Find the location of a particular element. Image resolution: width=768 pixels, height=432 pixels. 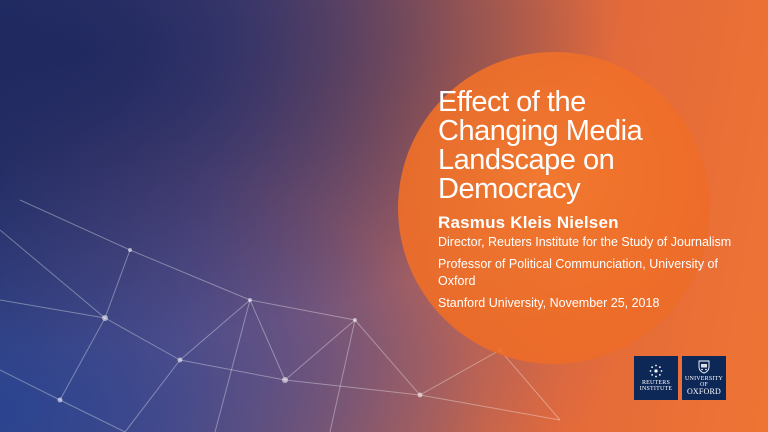

speaker-name: Rasmus Kleis Nielsen is located at coordinates (528, 222).